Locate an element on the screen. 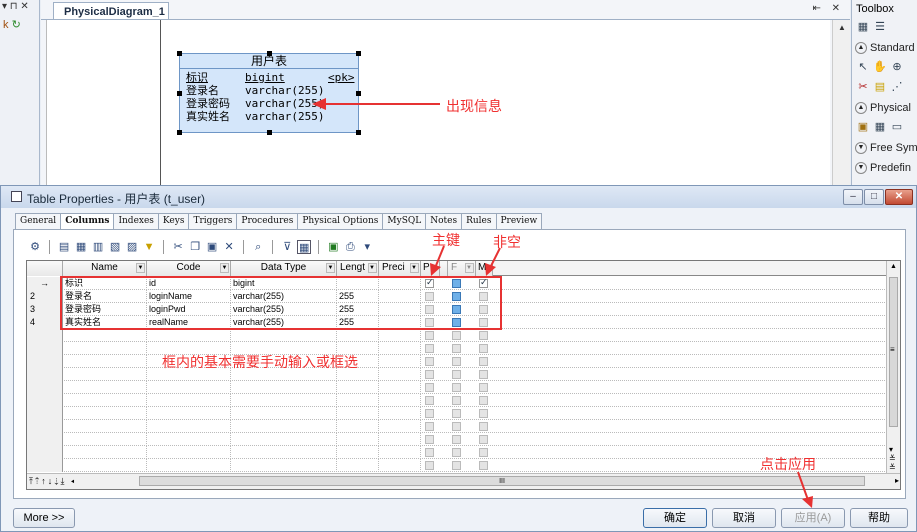 The height and width of the screenshot is (532, 917). tab-indexes: Indexes is located at coordinates (136, 221).